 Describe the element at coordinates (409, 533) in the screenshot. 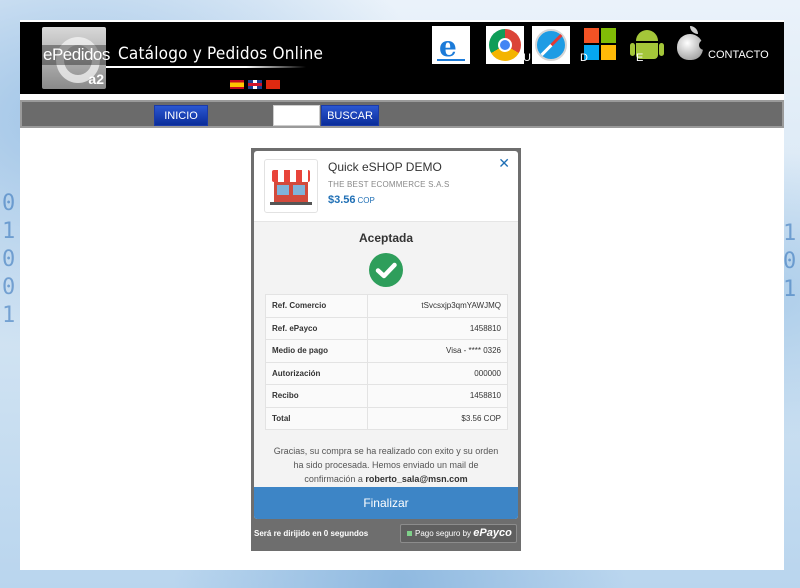

I see `lock-icon` at that location.